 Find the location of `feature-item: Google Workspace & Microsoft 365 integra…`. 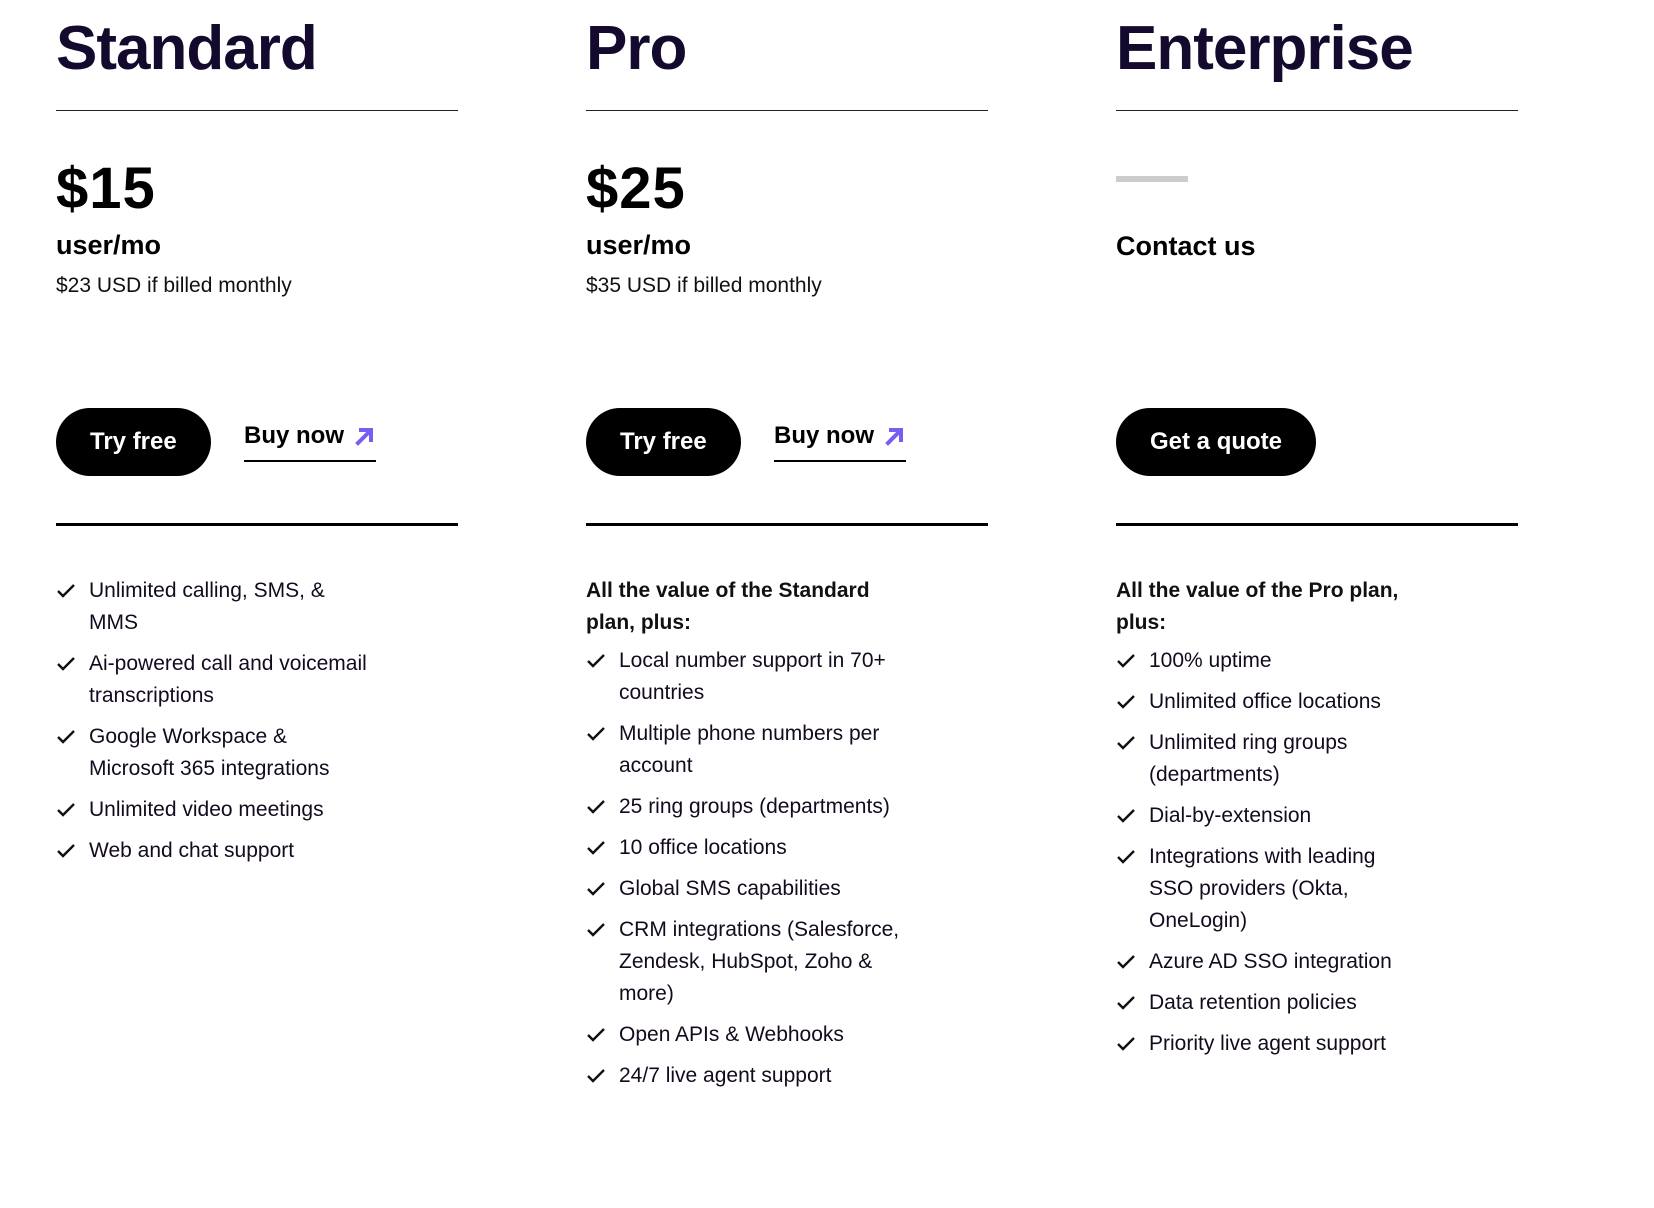

feature-item: Google Workspace & Microsoft 365 integra… is located at coordinates (216, 753).